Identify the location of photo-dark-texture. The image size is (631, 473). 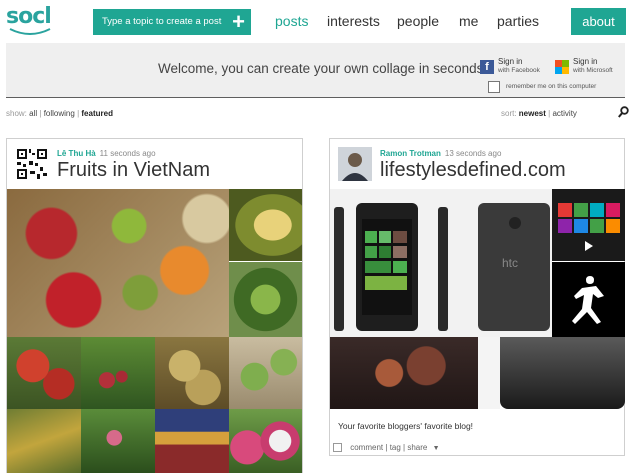
(404, 373).